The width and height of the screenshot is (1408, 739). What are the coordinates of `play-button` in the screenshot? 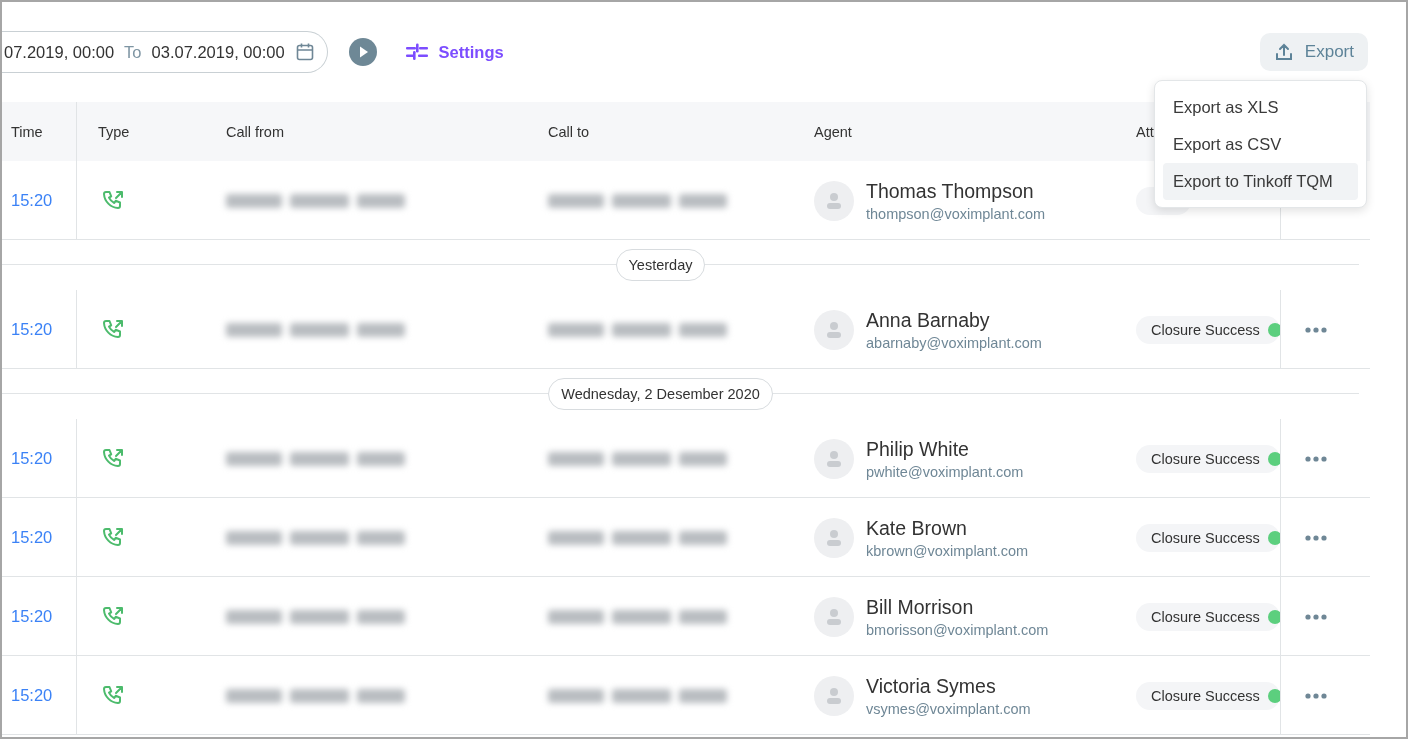 It's located at (362, 52).